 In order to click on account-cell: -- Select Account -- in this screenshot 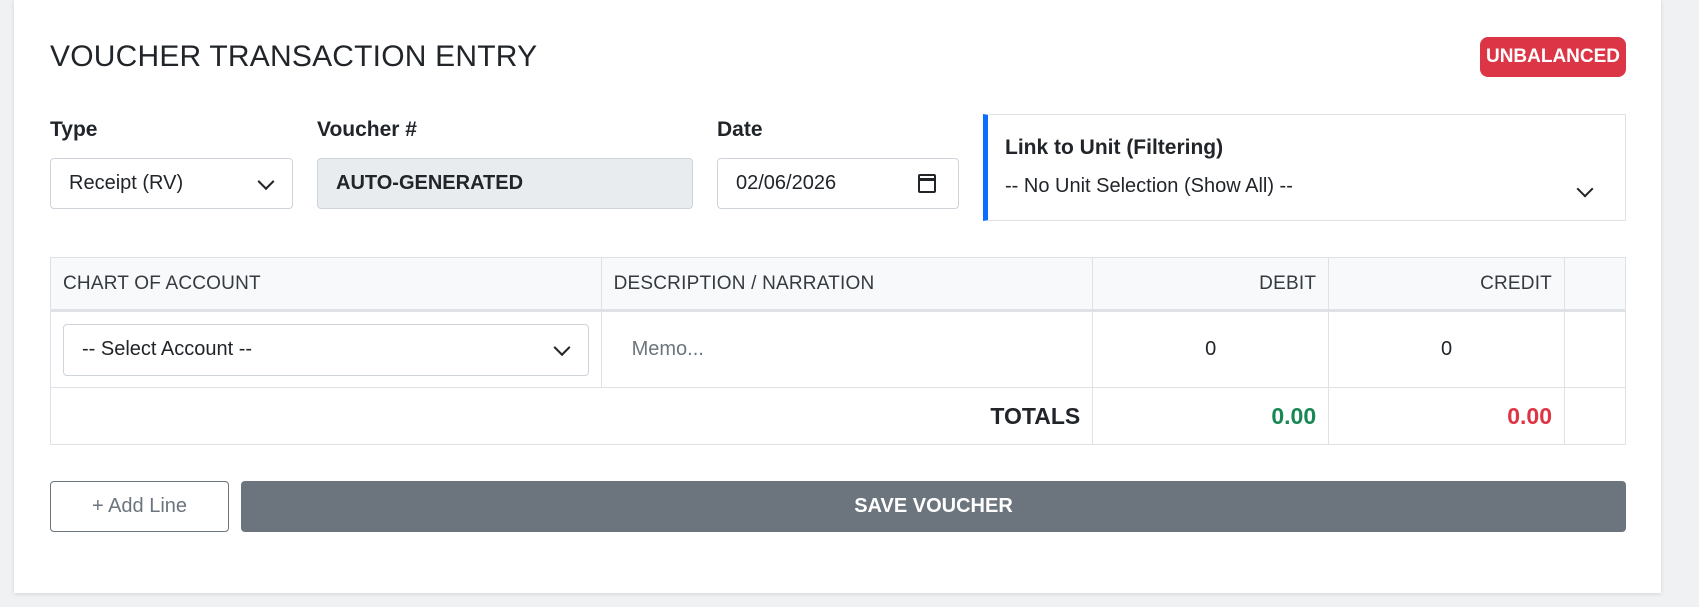, I will do `click(326, 349)`.